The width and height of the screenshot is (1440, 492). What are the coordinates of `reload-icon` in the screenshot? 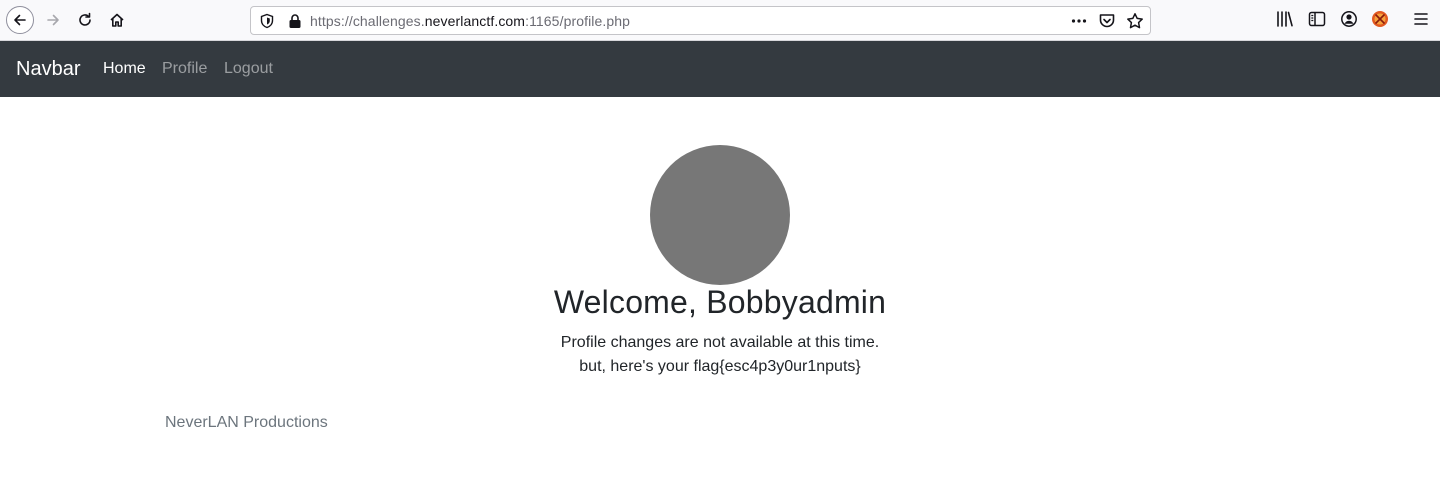 It's located at (85, 19).